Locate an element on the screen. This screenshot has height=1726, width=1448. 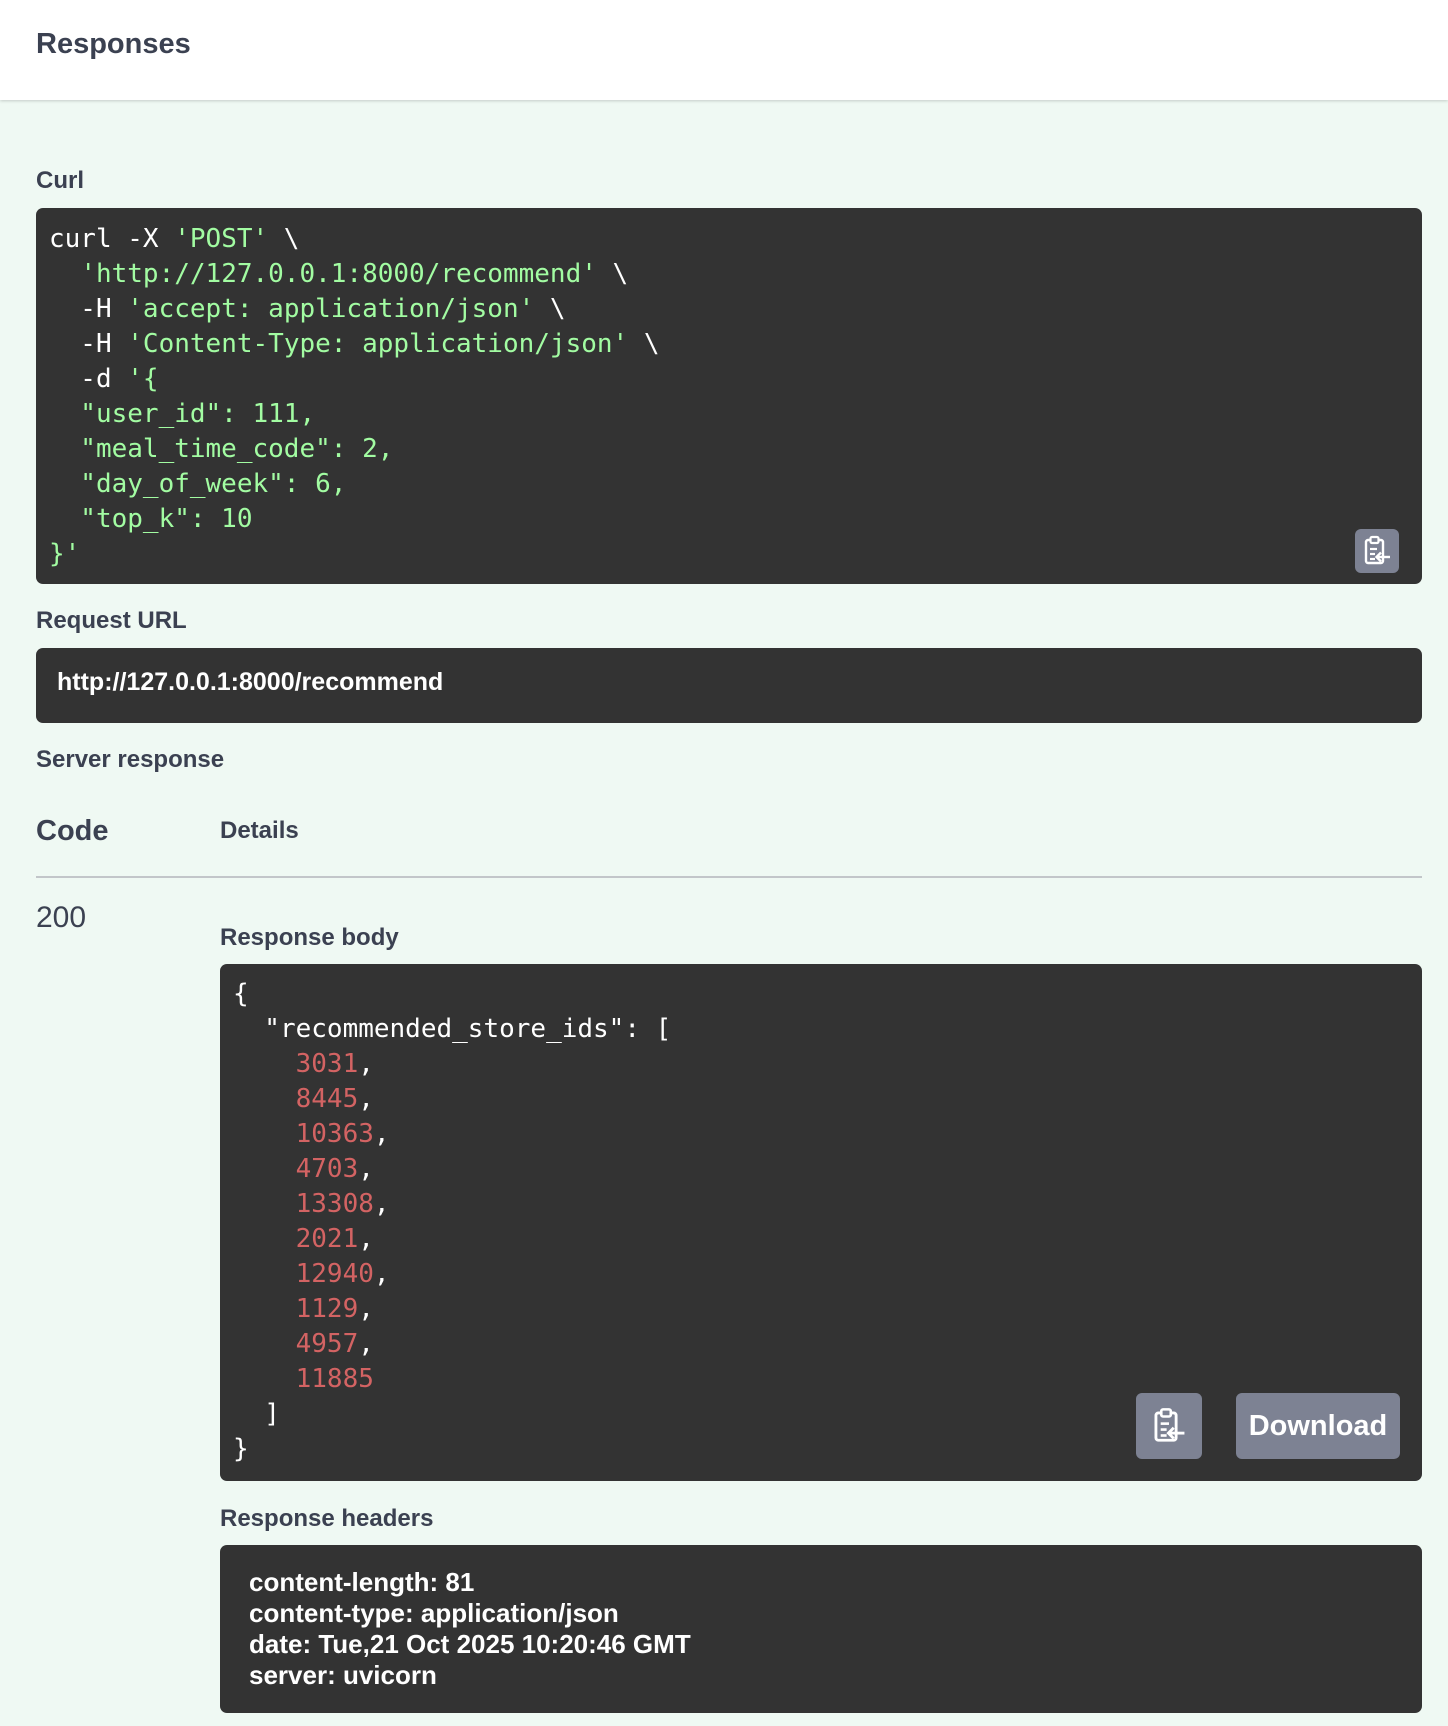
response-header-line: date: Tue,21 Oct 2025 10:20:46 GMT is located at coordinates (470, 1644).